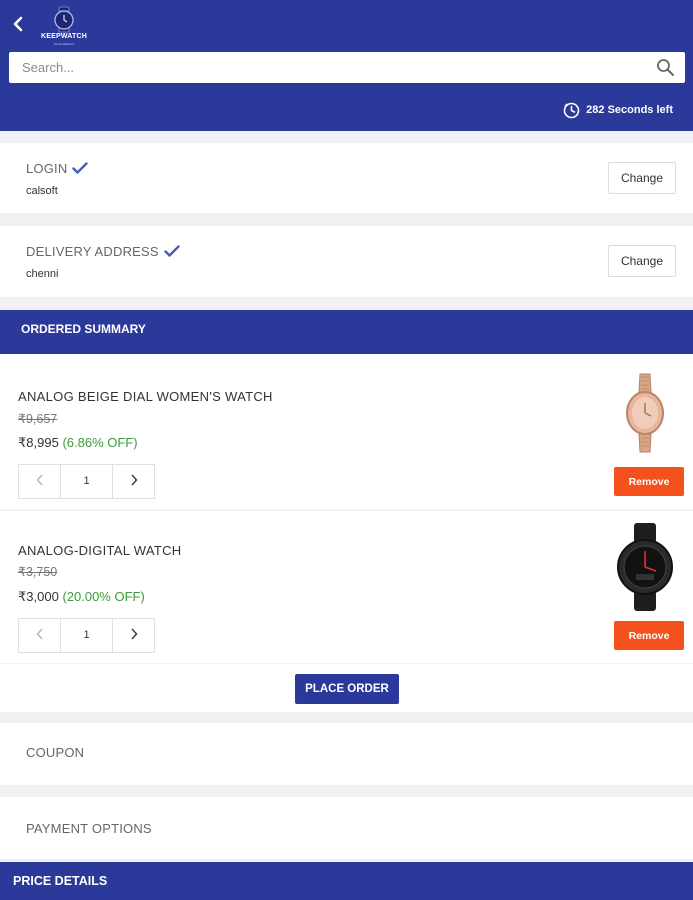  What do you see at coordinates (42, 191) in the screenshot?
I see `login-value: calsoft` at bounding box center [42, 191].